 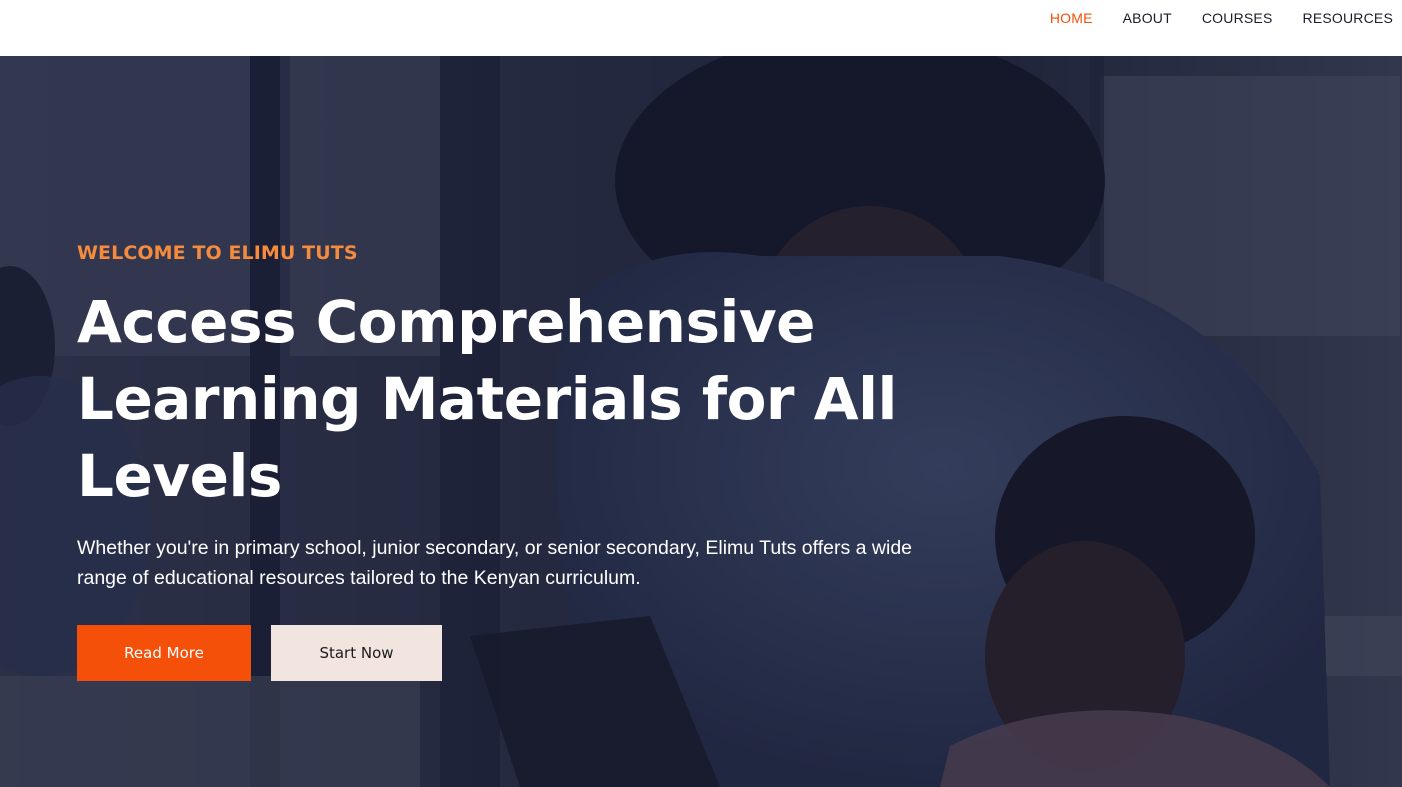 I want to click on hero-eyebrow: WELCOME TO ELIMU TUTS, so click(x=217, y=253).